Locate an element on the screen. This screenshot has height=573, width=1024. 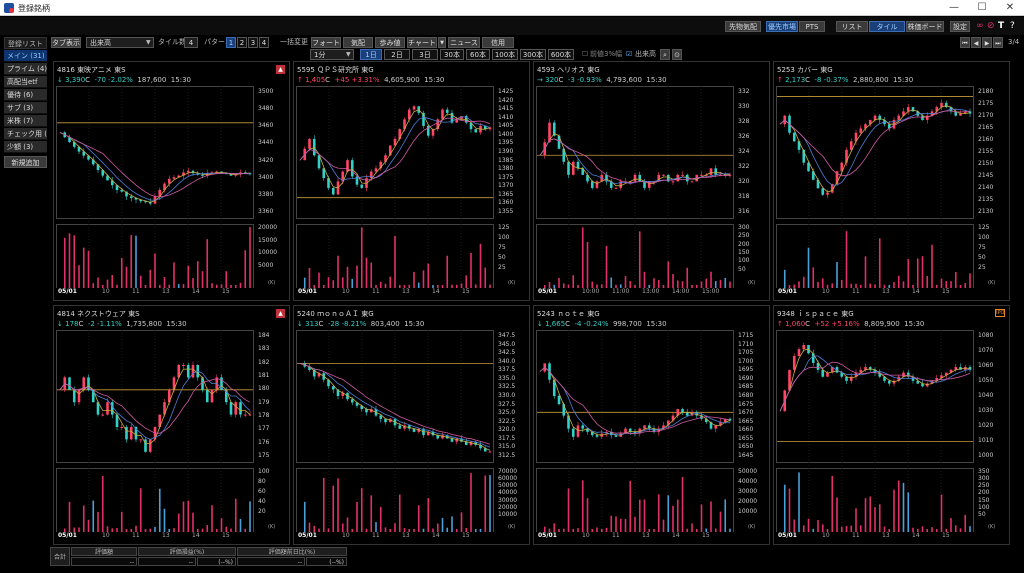
price-flag: C is located at coordinates (561, 80).